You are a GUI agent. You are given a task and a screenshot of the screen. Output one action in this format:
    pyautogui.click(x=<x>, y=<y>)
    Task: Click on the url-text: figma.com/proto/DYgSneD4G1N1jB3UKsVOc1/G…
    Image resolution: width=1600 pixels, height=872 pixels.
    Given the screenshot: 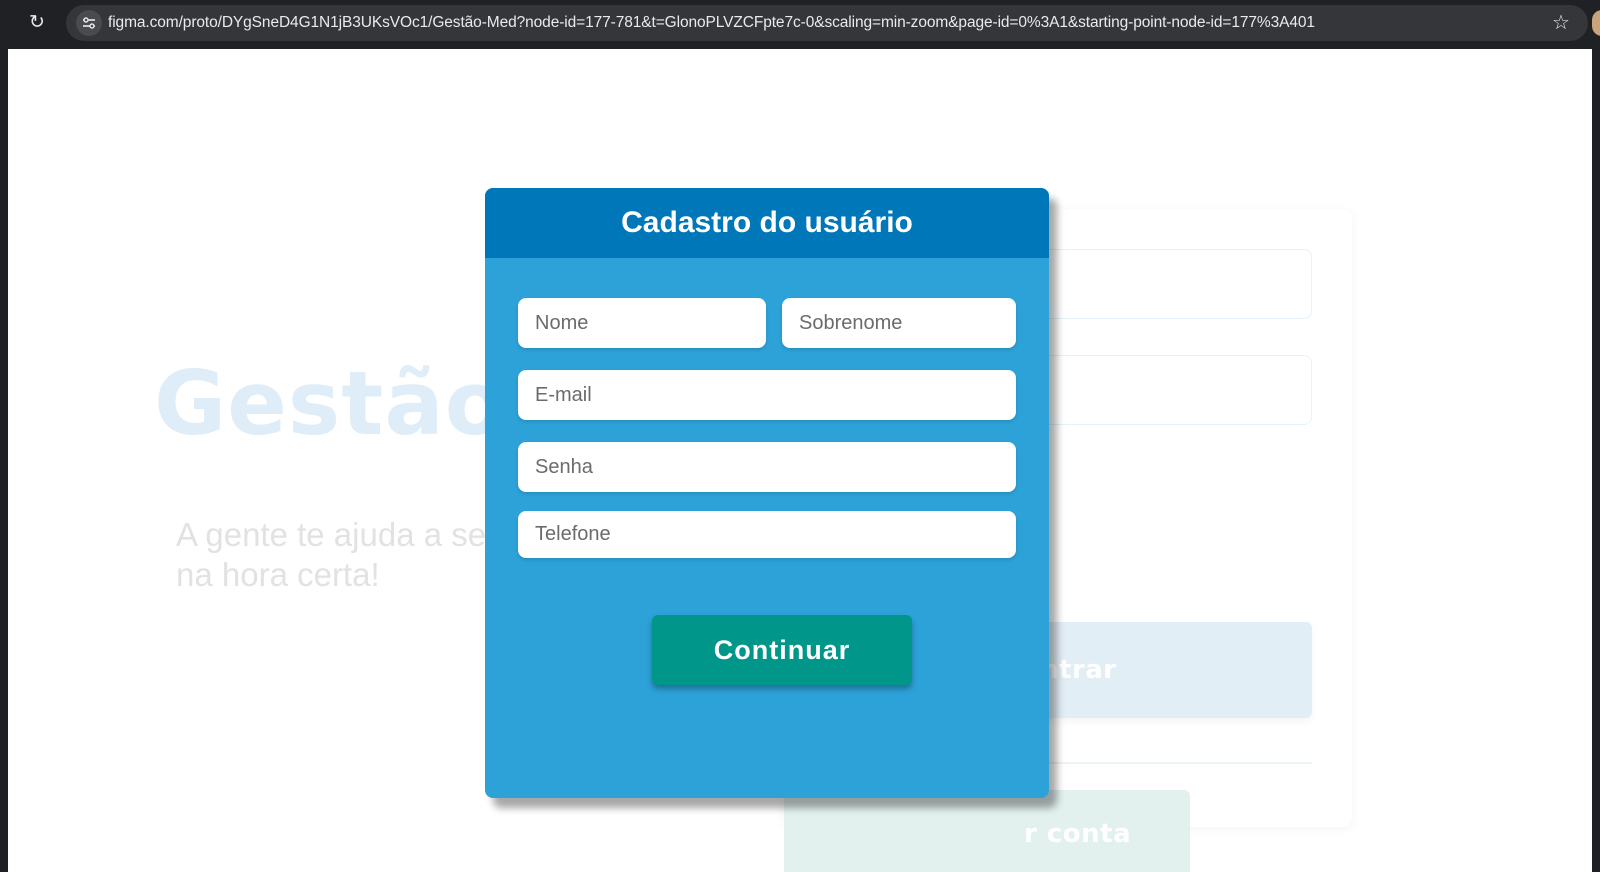 What is the action you would take?
    pyautogui.click(x=711, y=23)
    